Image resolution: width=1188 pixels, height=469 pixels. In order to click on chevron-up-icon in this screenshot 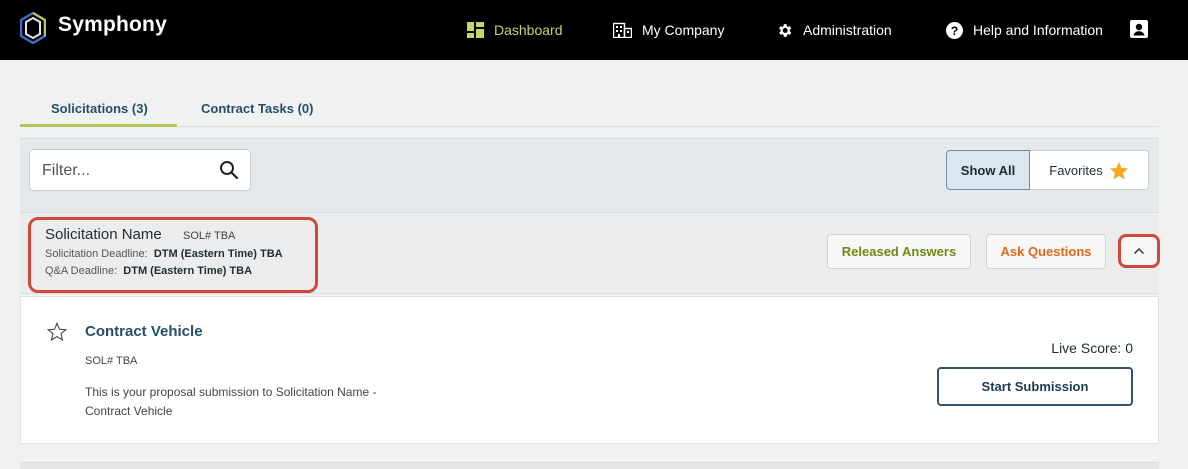, I will do `click(1139, 251)`.